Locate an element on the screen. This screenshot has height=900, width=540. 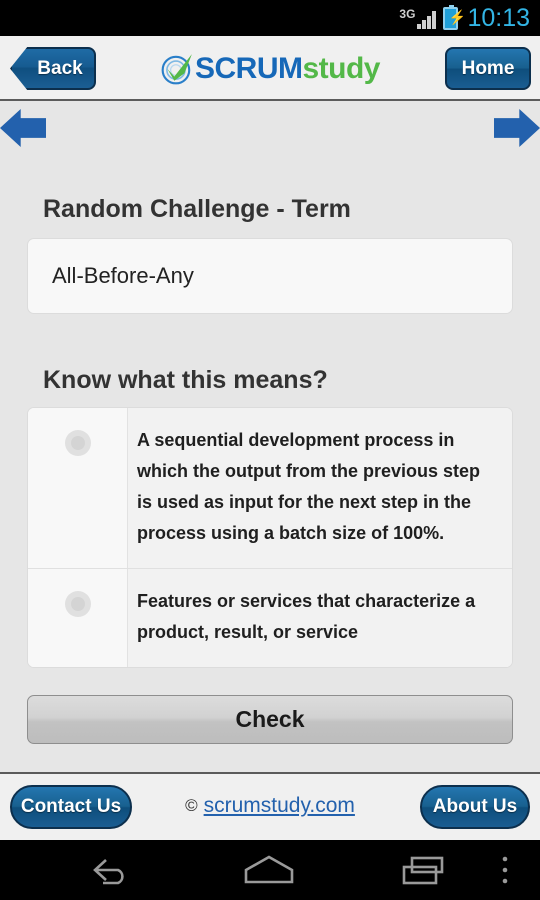
scrumstudy-check-circle-logo is located at coordinates (176, 69).